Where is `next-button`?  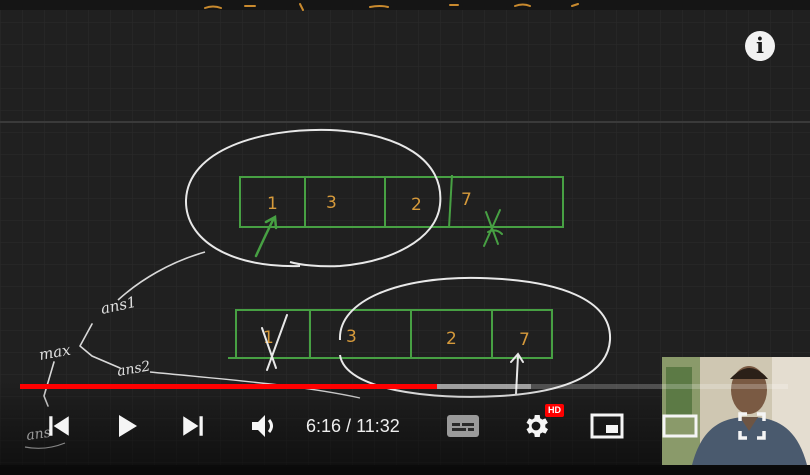 next-button is located at coordinates (193, 426).